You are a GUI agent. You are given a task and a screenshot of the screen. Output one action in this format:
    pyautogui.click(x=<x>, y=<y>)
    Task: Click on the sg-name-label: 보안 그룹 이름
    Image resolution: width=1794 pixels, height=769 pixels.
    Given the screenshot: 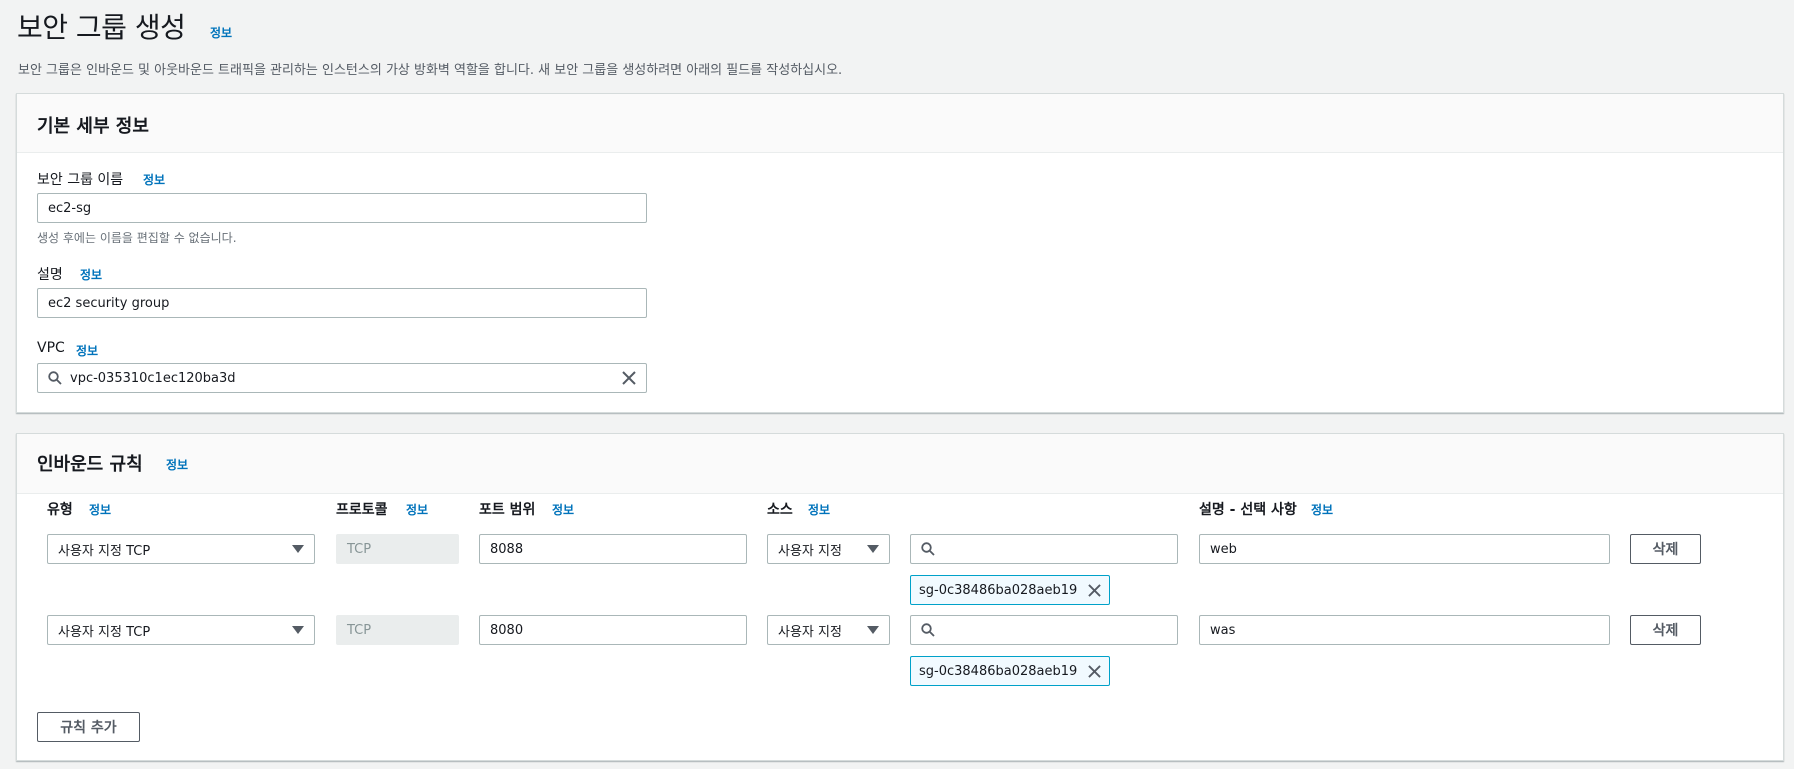 What is the action you would take?
    pyautogui.click(x=80, y=180)
    